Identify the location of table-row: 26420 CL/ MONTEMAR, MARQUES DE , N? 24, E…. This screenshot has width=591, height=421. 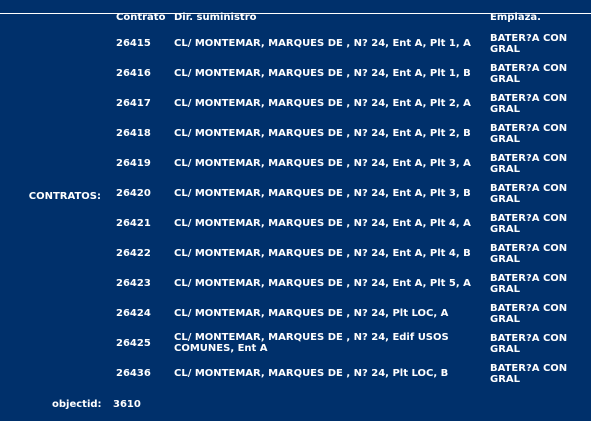
(295, 195).